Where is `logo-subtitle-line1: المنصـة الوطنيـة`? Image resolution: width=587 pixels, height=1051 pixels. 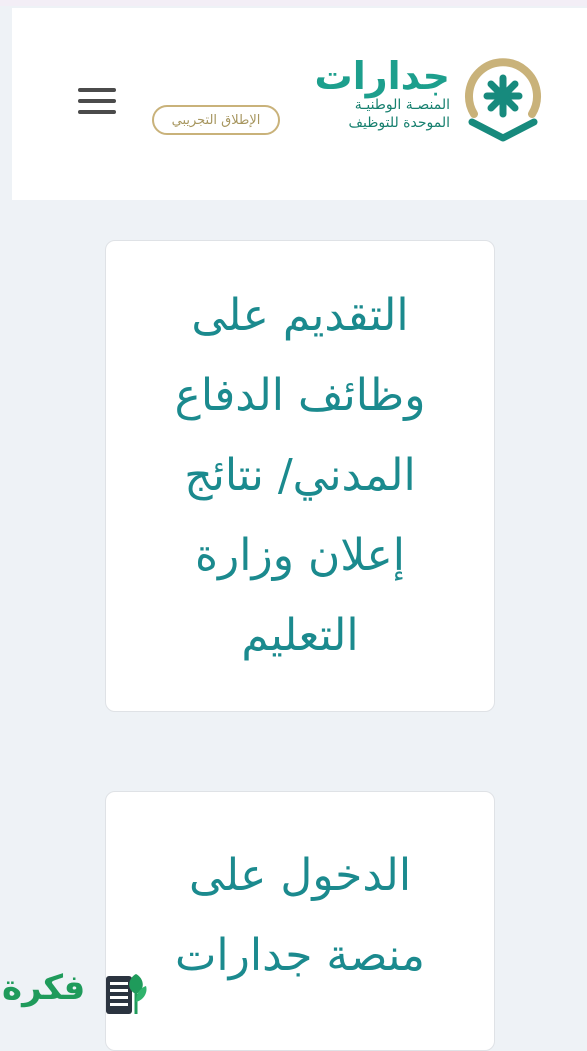
logo-subtitle-line1: المنصـة الوطنيـة is located at coordinates (402, 105).